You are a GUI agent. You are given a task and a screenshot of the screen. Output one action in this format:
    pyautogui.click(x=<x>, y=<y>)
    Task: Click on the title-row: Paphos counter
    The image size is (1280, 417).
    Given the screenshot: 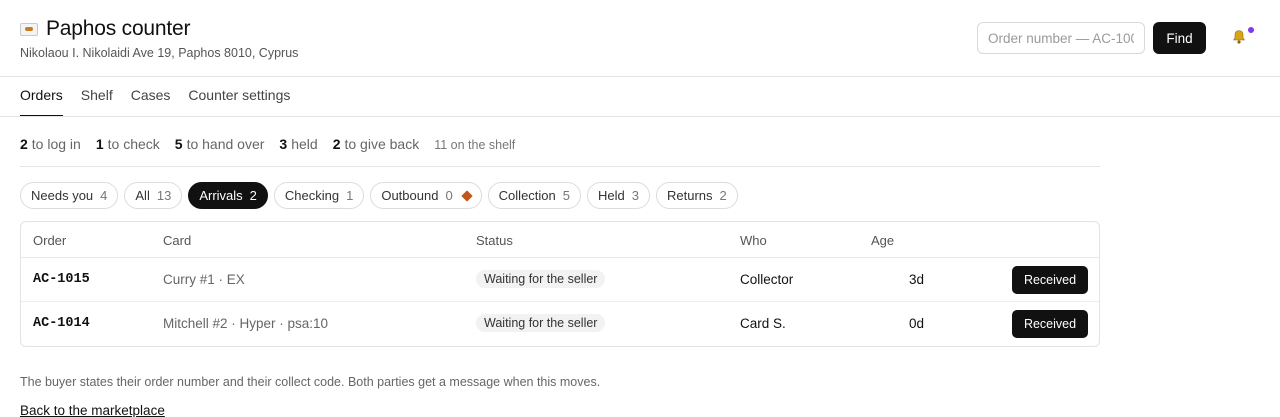 What is the action you would take?
    pyautogui.click(x=105, y=29)
    